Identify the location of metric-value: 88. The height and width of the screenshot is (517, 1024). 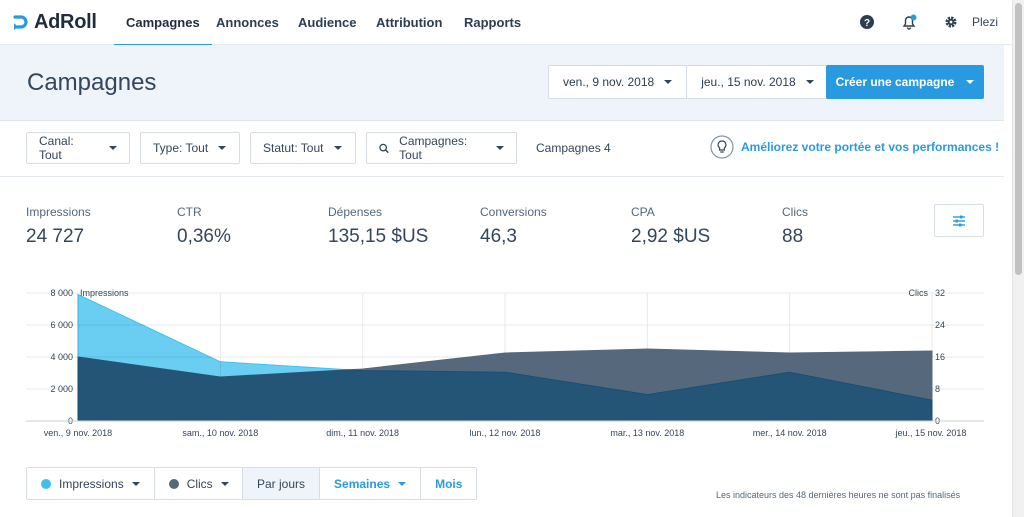
(793, 236).